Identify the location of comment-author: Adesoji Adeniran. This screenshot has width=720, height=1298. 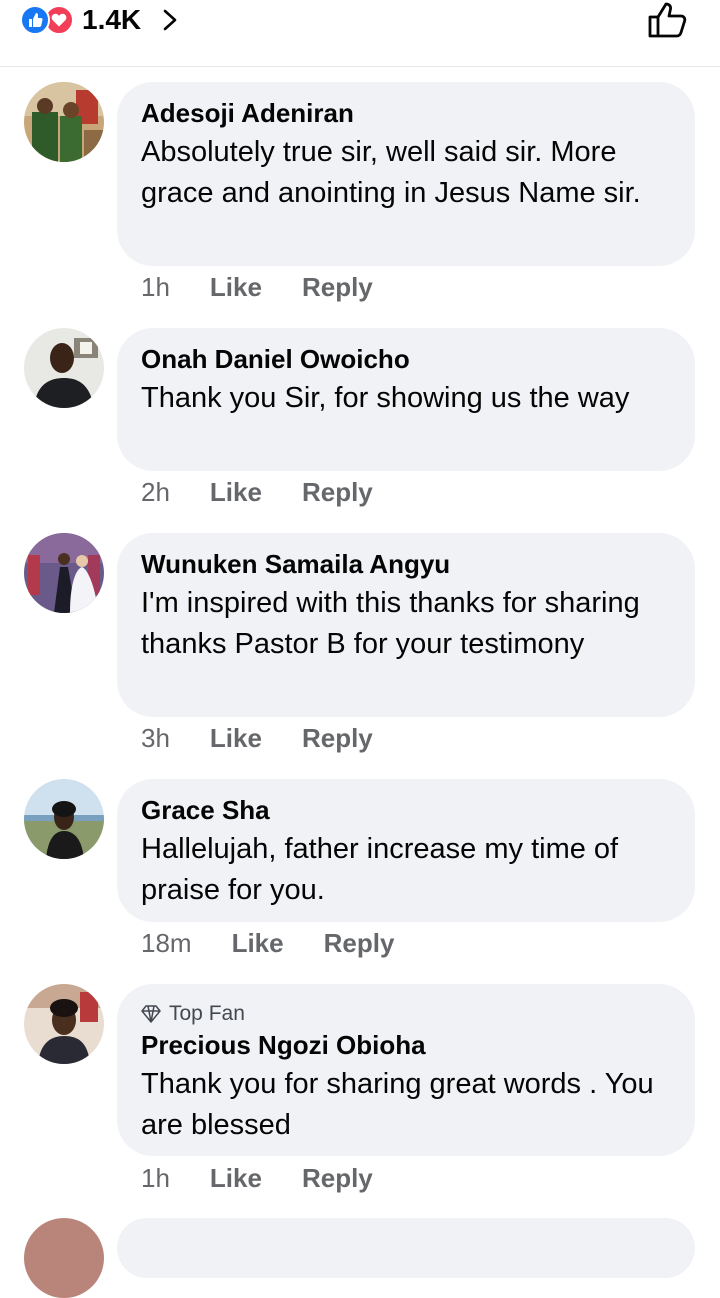
(406, 113).